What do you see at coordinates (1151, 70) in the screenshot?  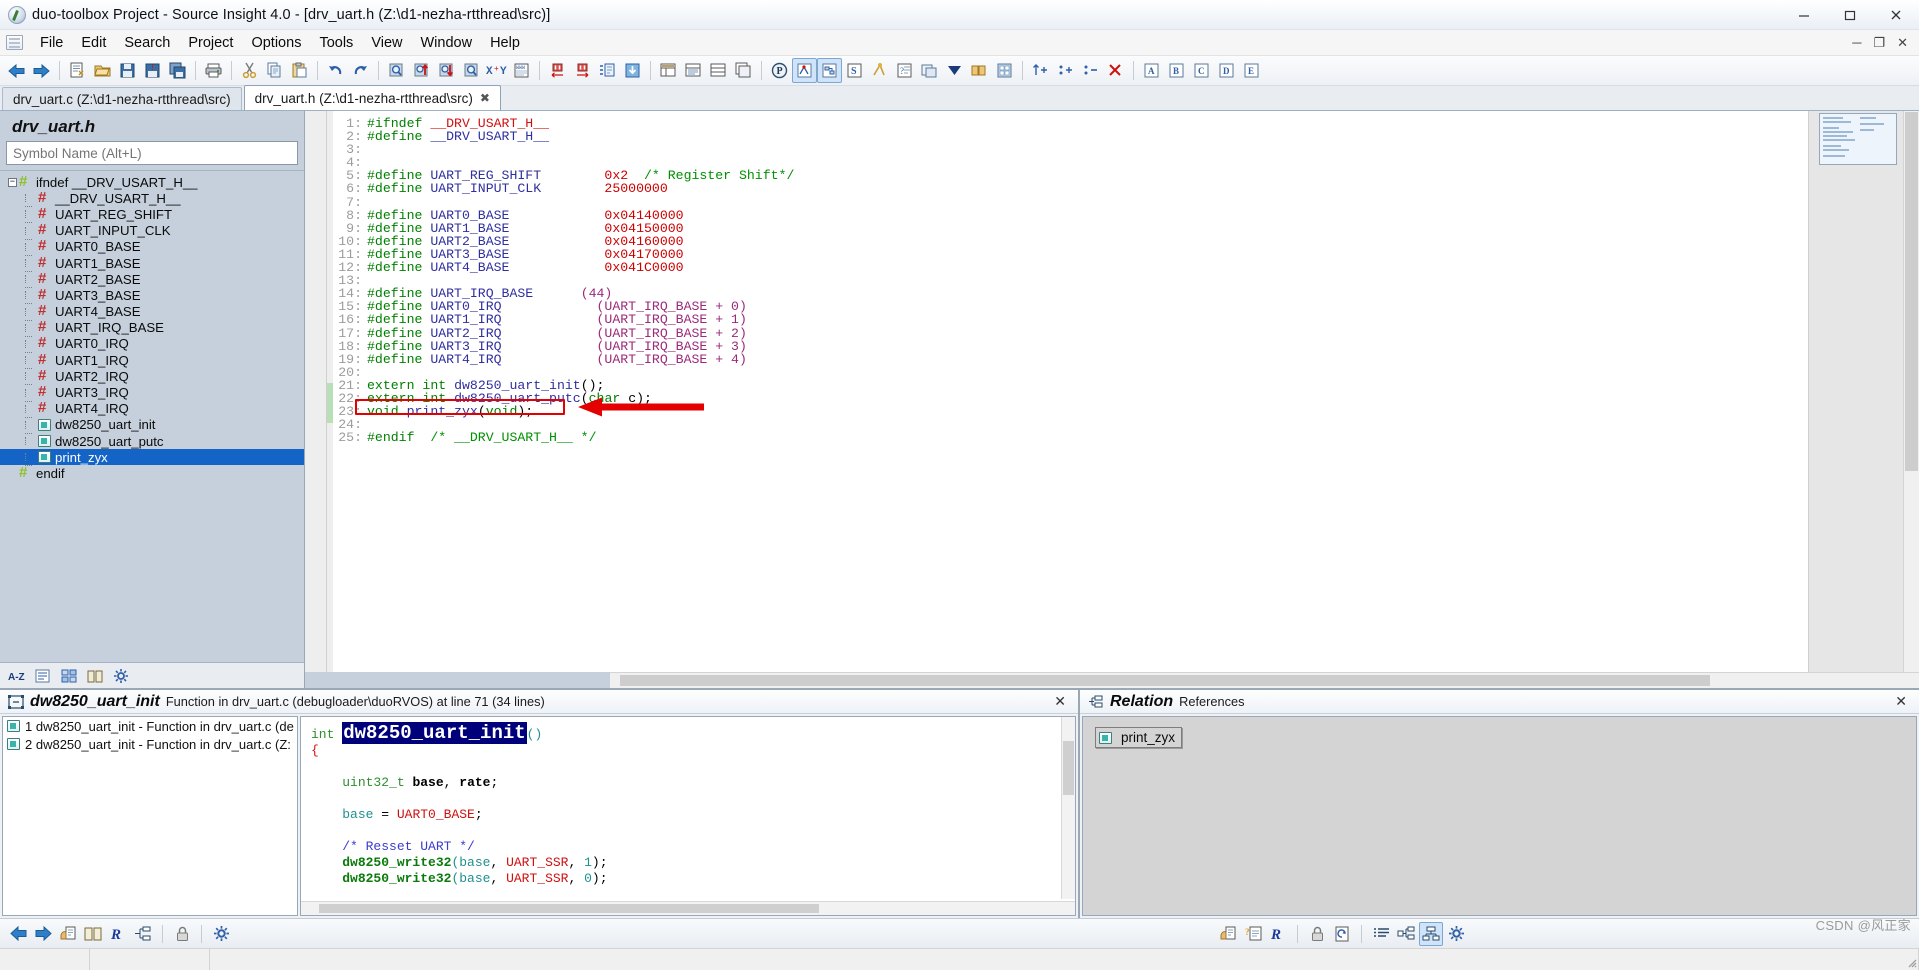 I see `panel-a-icon: A` at bounding box center [1151, 70].